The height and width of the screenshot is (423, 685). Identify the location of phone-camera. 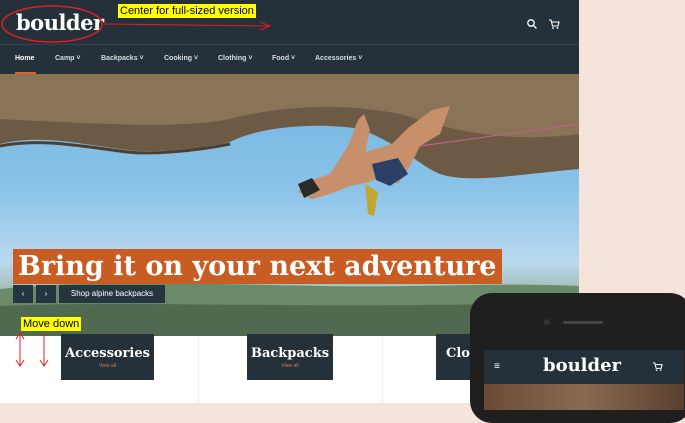
(547, 322).